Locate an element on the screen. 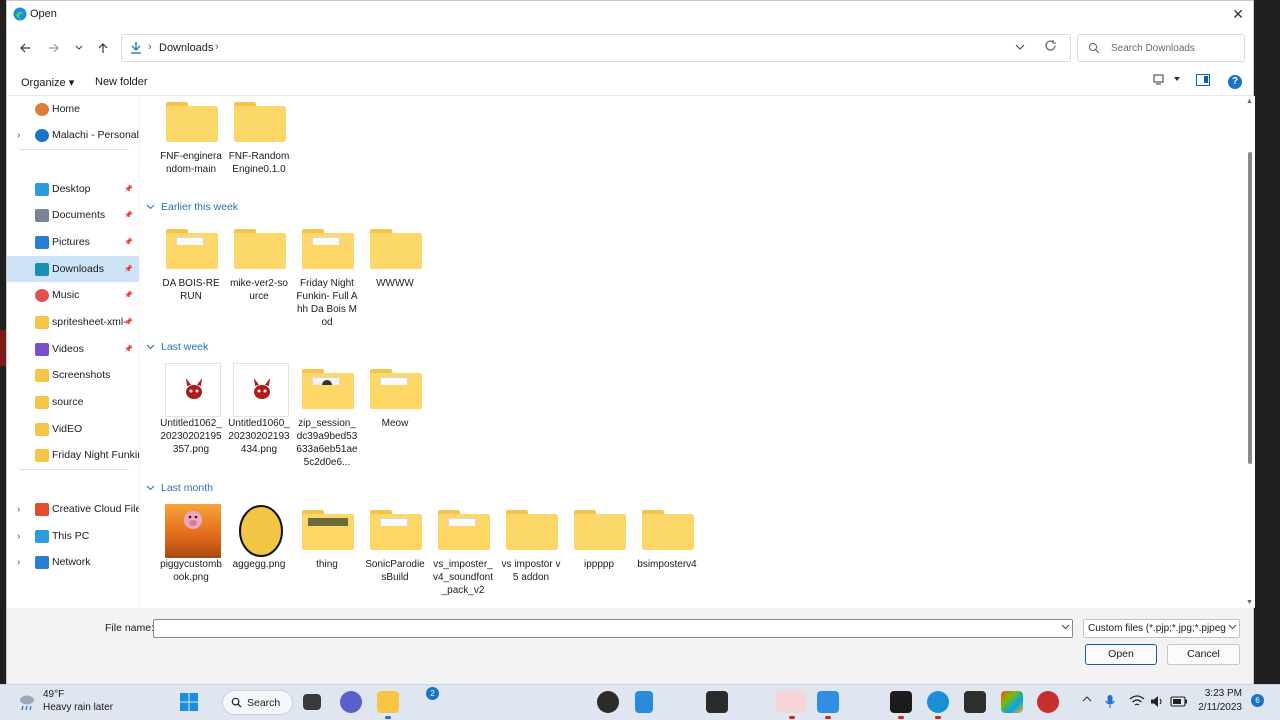 Image resolution: width=1280 pixels, height=720 pixels. task-view-icon is located at coordinates (312, 702).